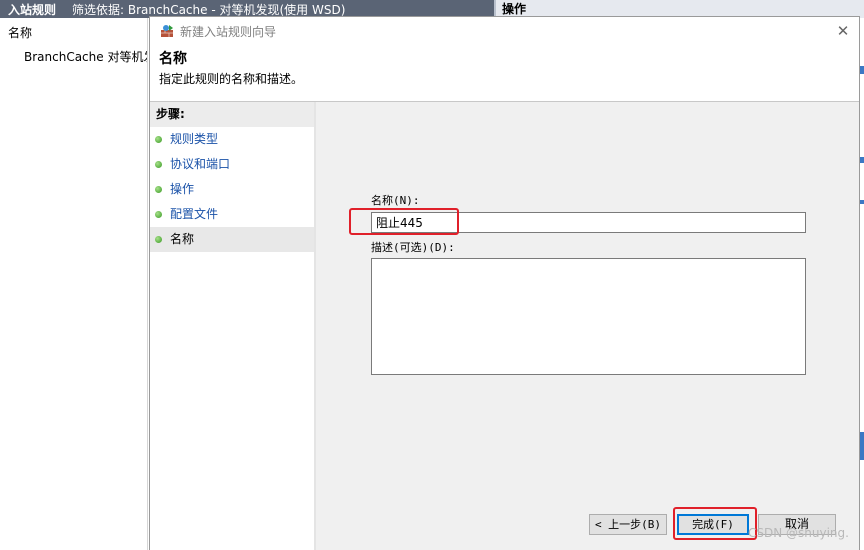  I want to click on step-action: 操作, so click(232, 189).